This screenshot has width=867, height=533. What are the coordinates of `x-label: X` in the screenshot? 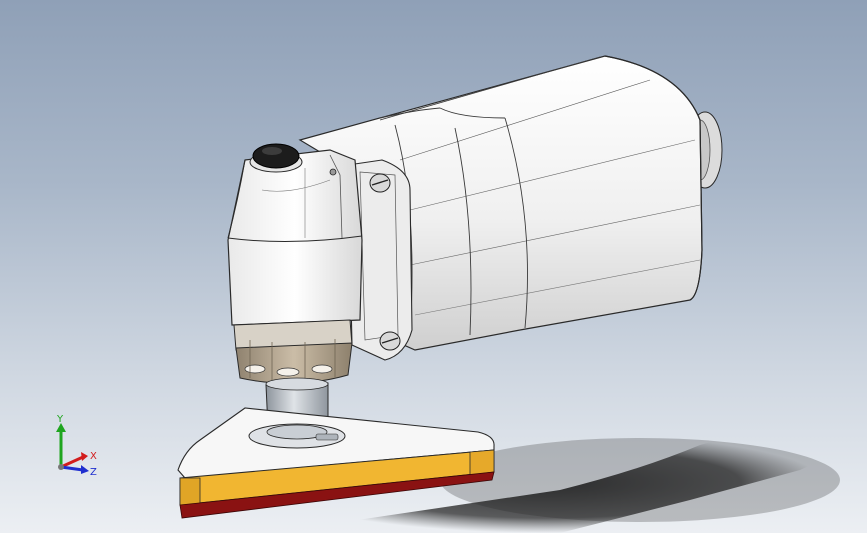 It's located at (93, 456).